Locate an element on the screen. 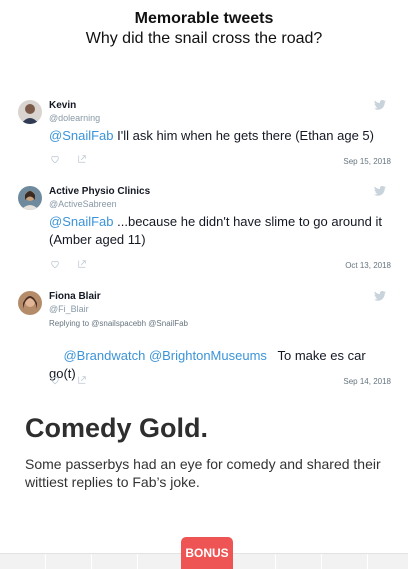  section-heading: Comedy Gold. is located at coordinates (117, 428).